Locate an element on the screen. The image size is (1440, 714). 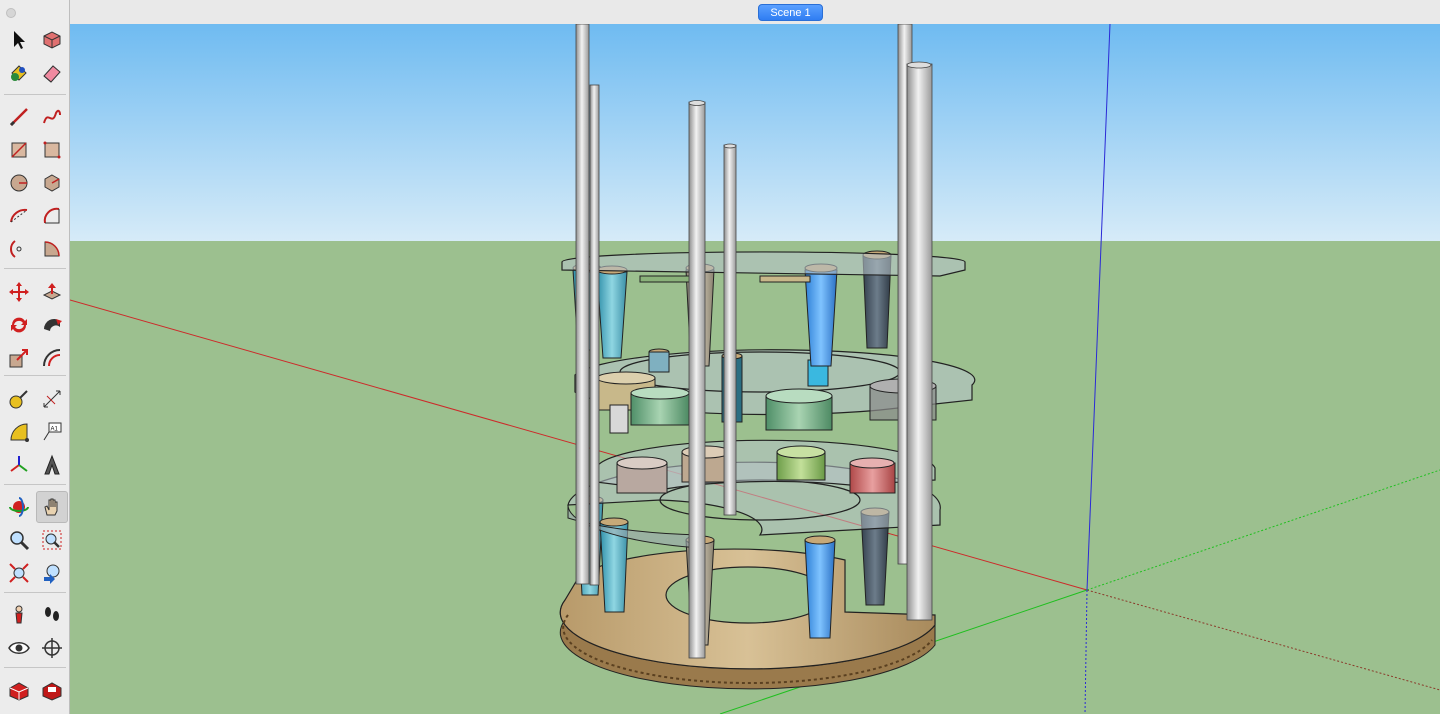
warehouse-tool-button is located at coordinates (19, 690).